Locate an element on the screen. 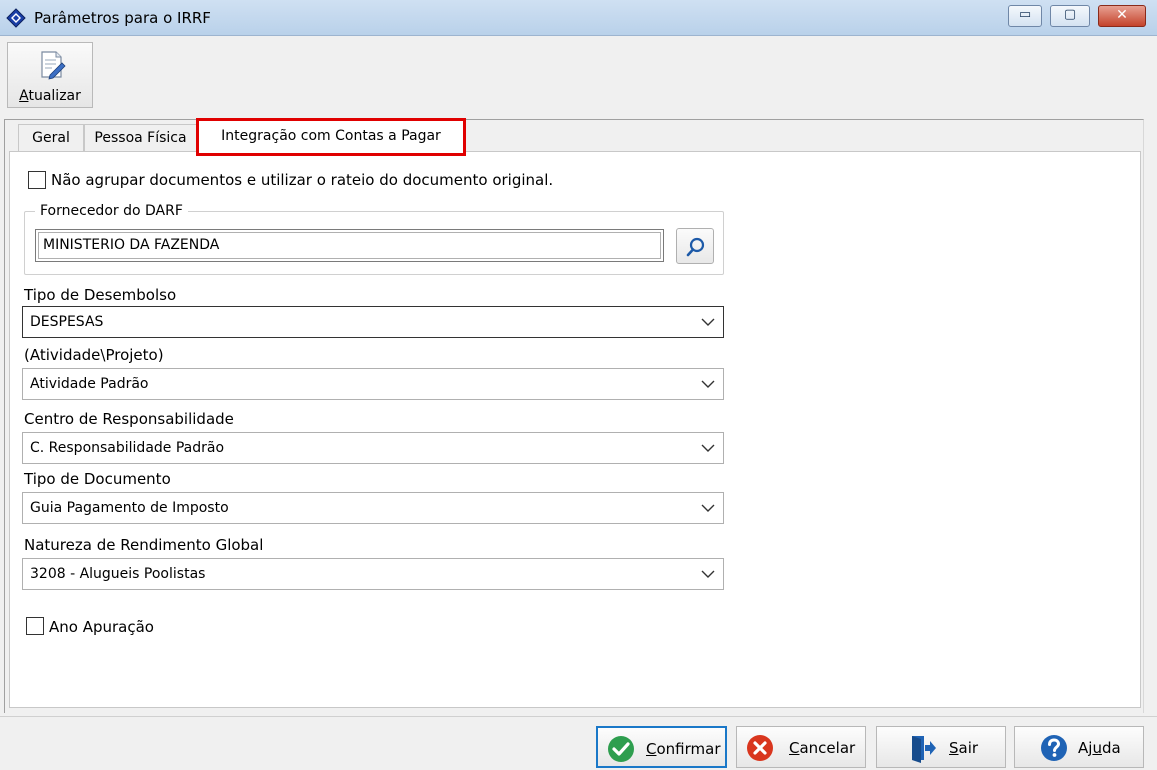 This screenshot has height=770, width=1157. help-label: Ajuda is located at coordinates (1099, 748).